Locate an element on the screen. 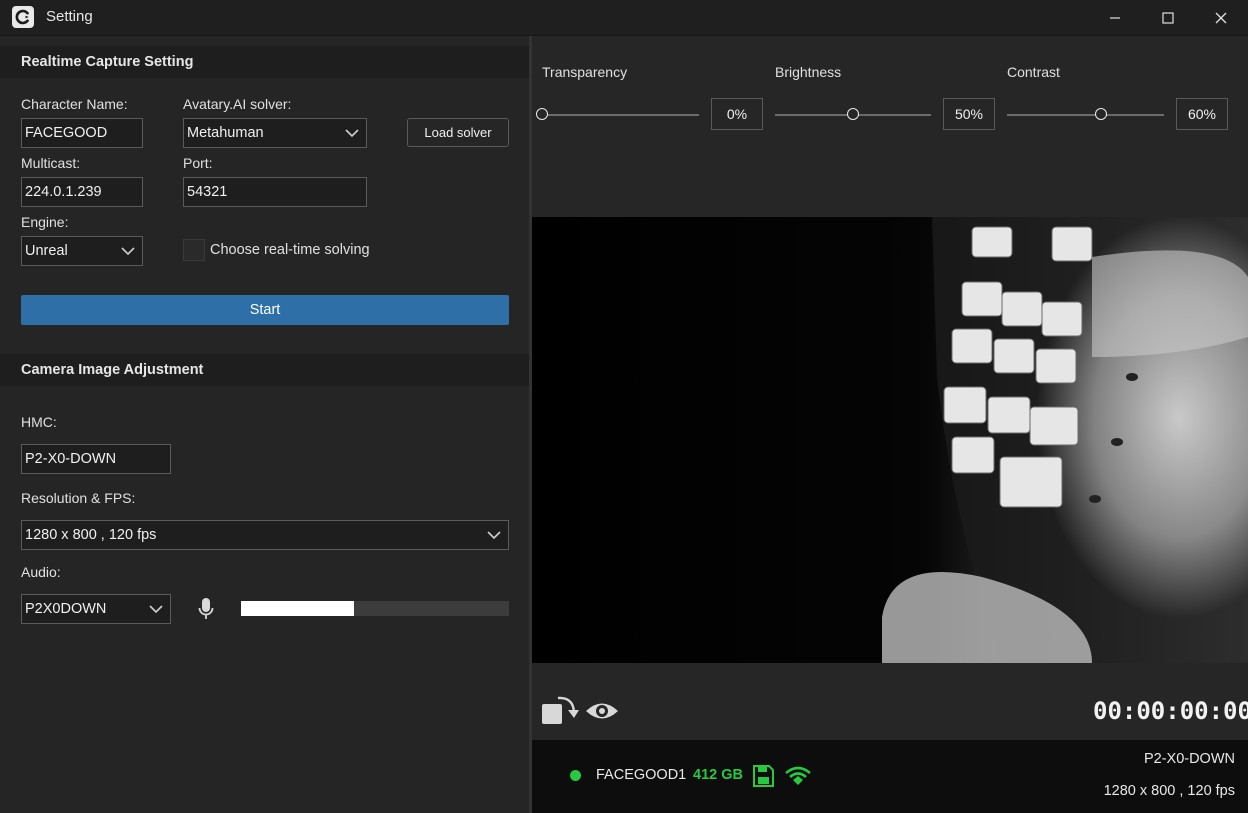 The width and height of the screenshot is (1248, 813). hmc-name: P2-X0-DOWN is located at coordinates (1189, 759).